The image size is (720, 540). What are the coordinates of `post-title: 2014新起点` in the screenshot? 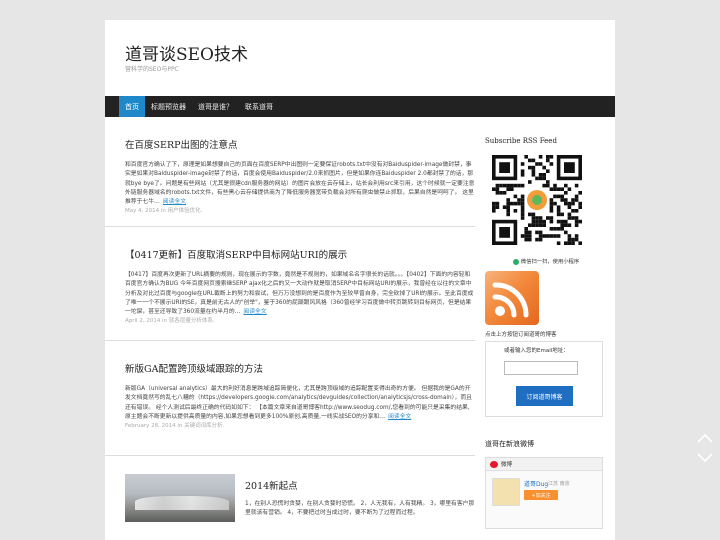 It's located at (271, 485).